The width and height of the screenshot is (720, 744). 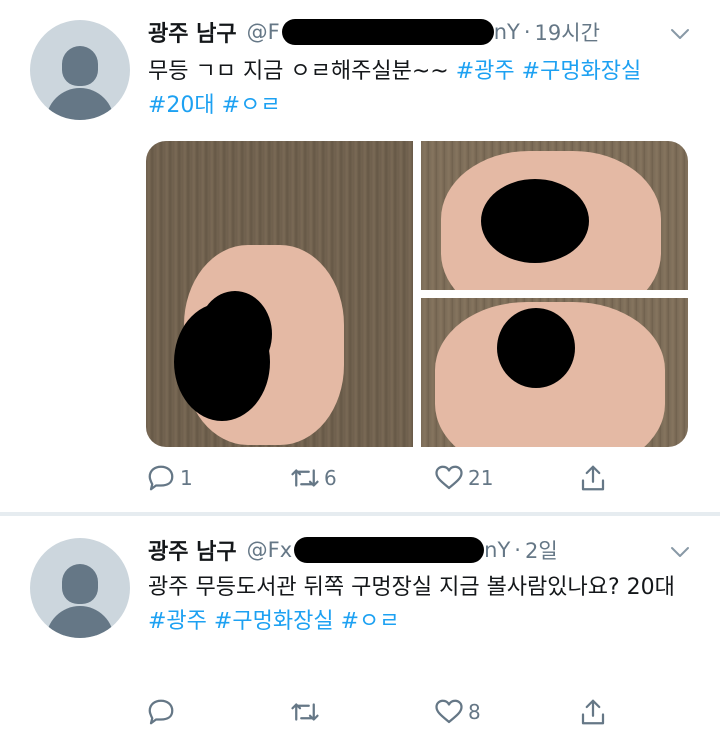 I want to click on retweet-button, so click(x=307, y=712).